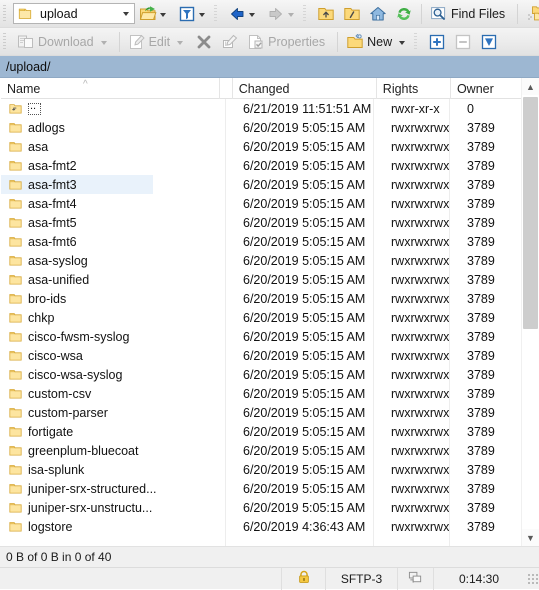  What do you see at coordinates (270, 146) in the screenshot?
I see `table-row: asa 6/20/2019 5:05:15 AM rwxrwxrwx 3789` at bounding box center [270, 146].